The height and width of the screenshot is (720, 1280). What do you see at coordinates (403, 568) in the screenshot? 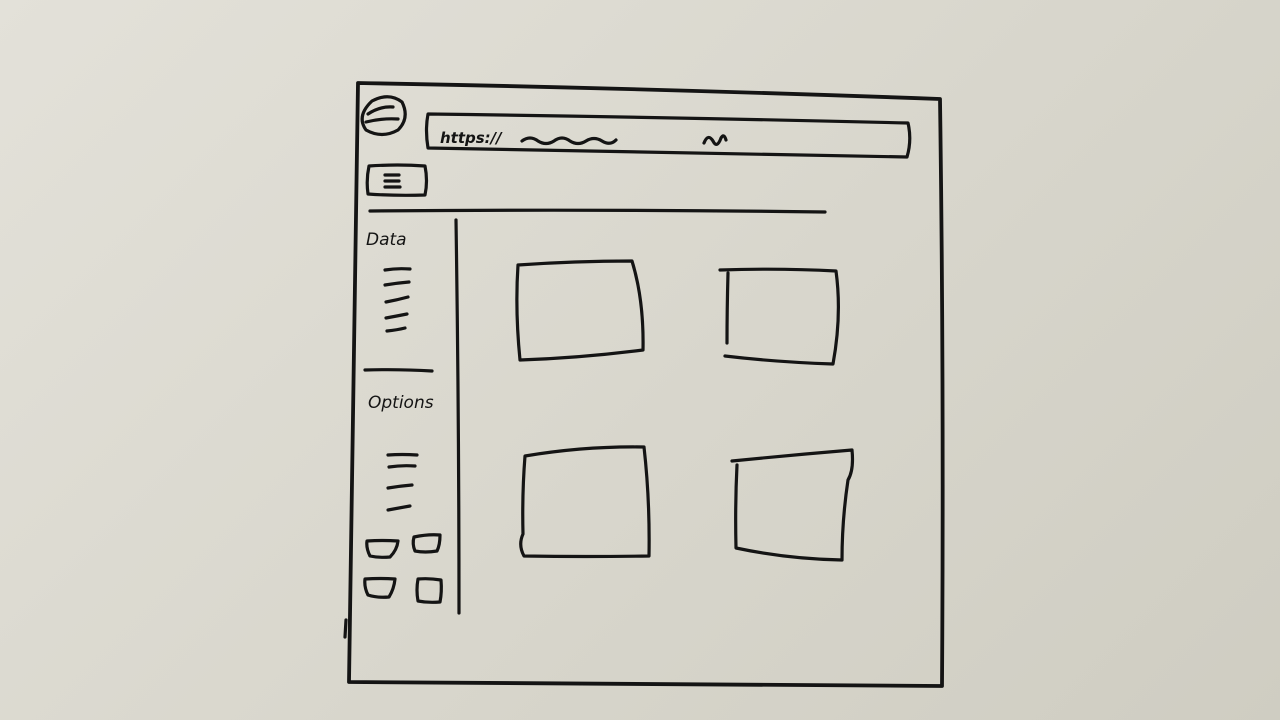
I see `sidebar-thumbnail-grid` at bounding box center [403, 568].